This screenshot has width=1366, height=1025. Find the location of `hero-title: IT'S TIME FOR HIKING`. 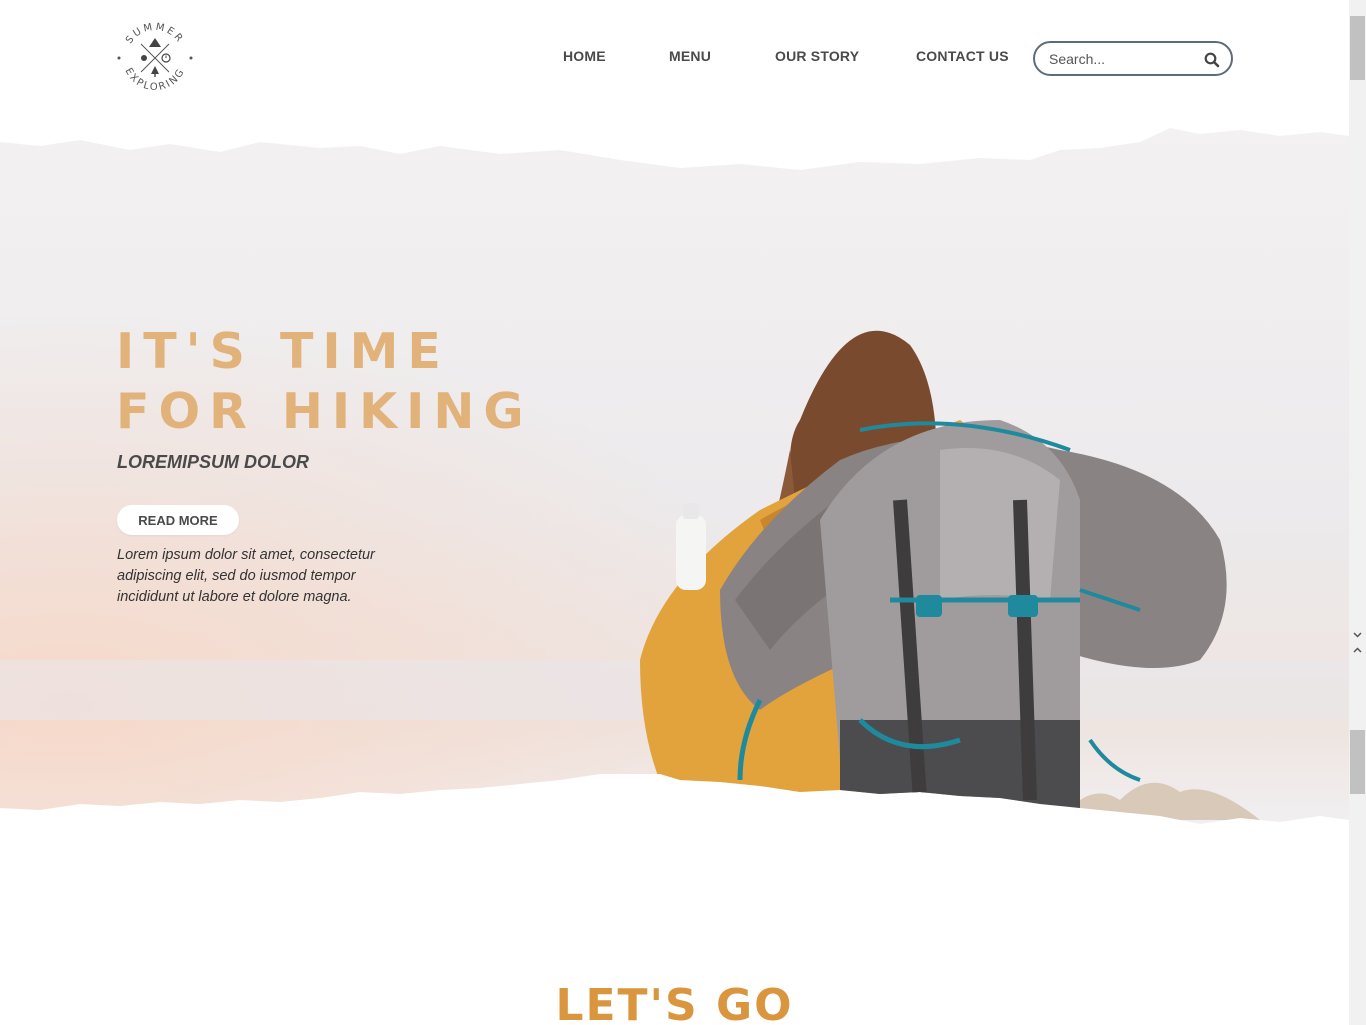

hero-title: IT'S TIME FOR HIKING is located at coordinates (376, 382).